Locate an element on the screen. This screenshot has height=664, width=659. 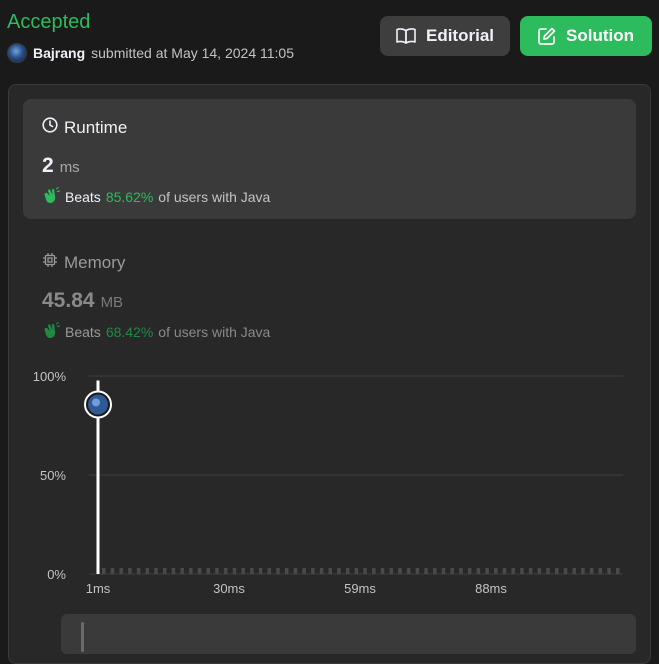
runtime-beats: Beats 85.62% of users with Java is located at coordinates (156, 196).